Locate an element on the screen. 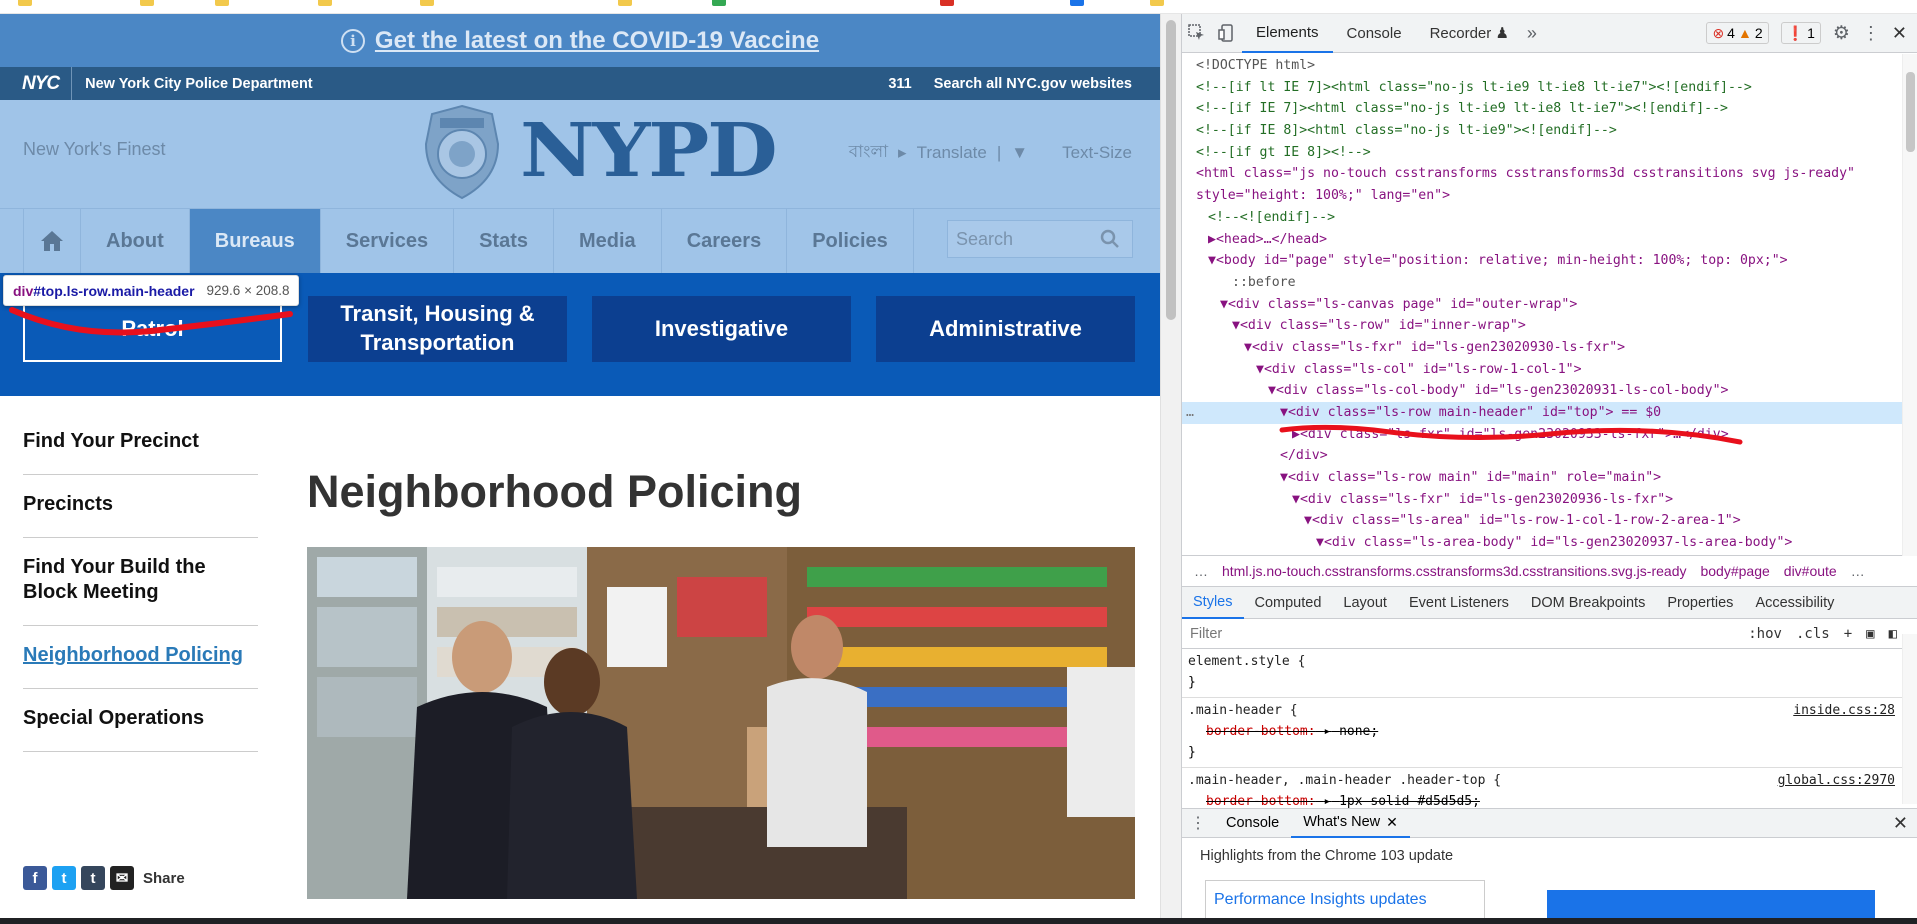 This screenshot has width=1917, height=924. nyc-logo: NYC is located at coordinates (47, 83).